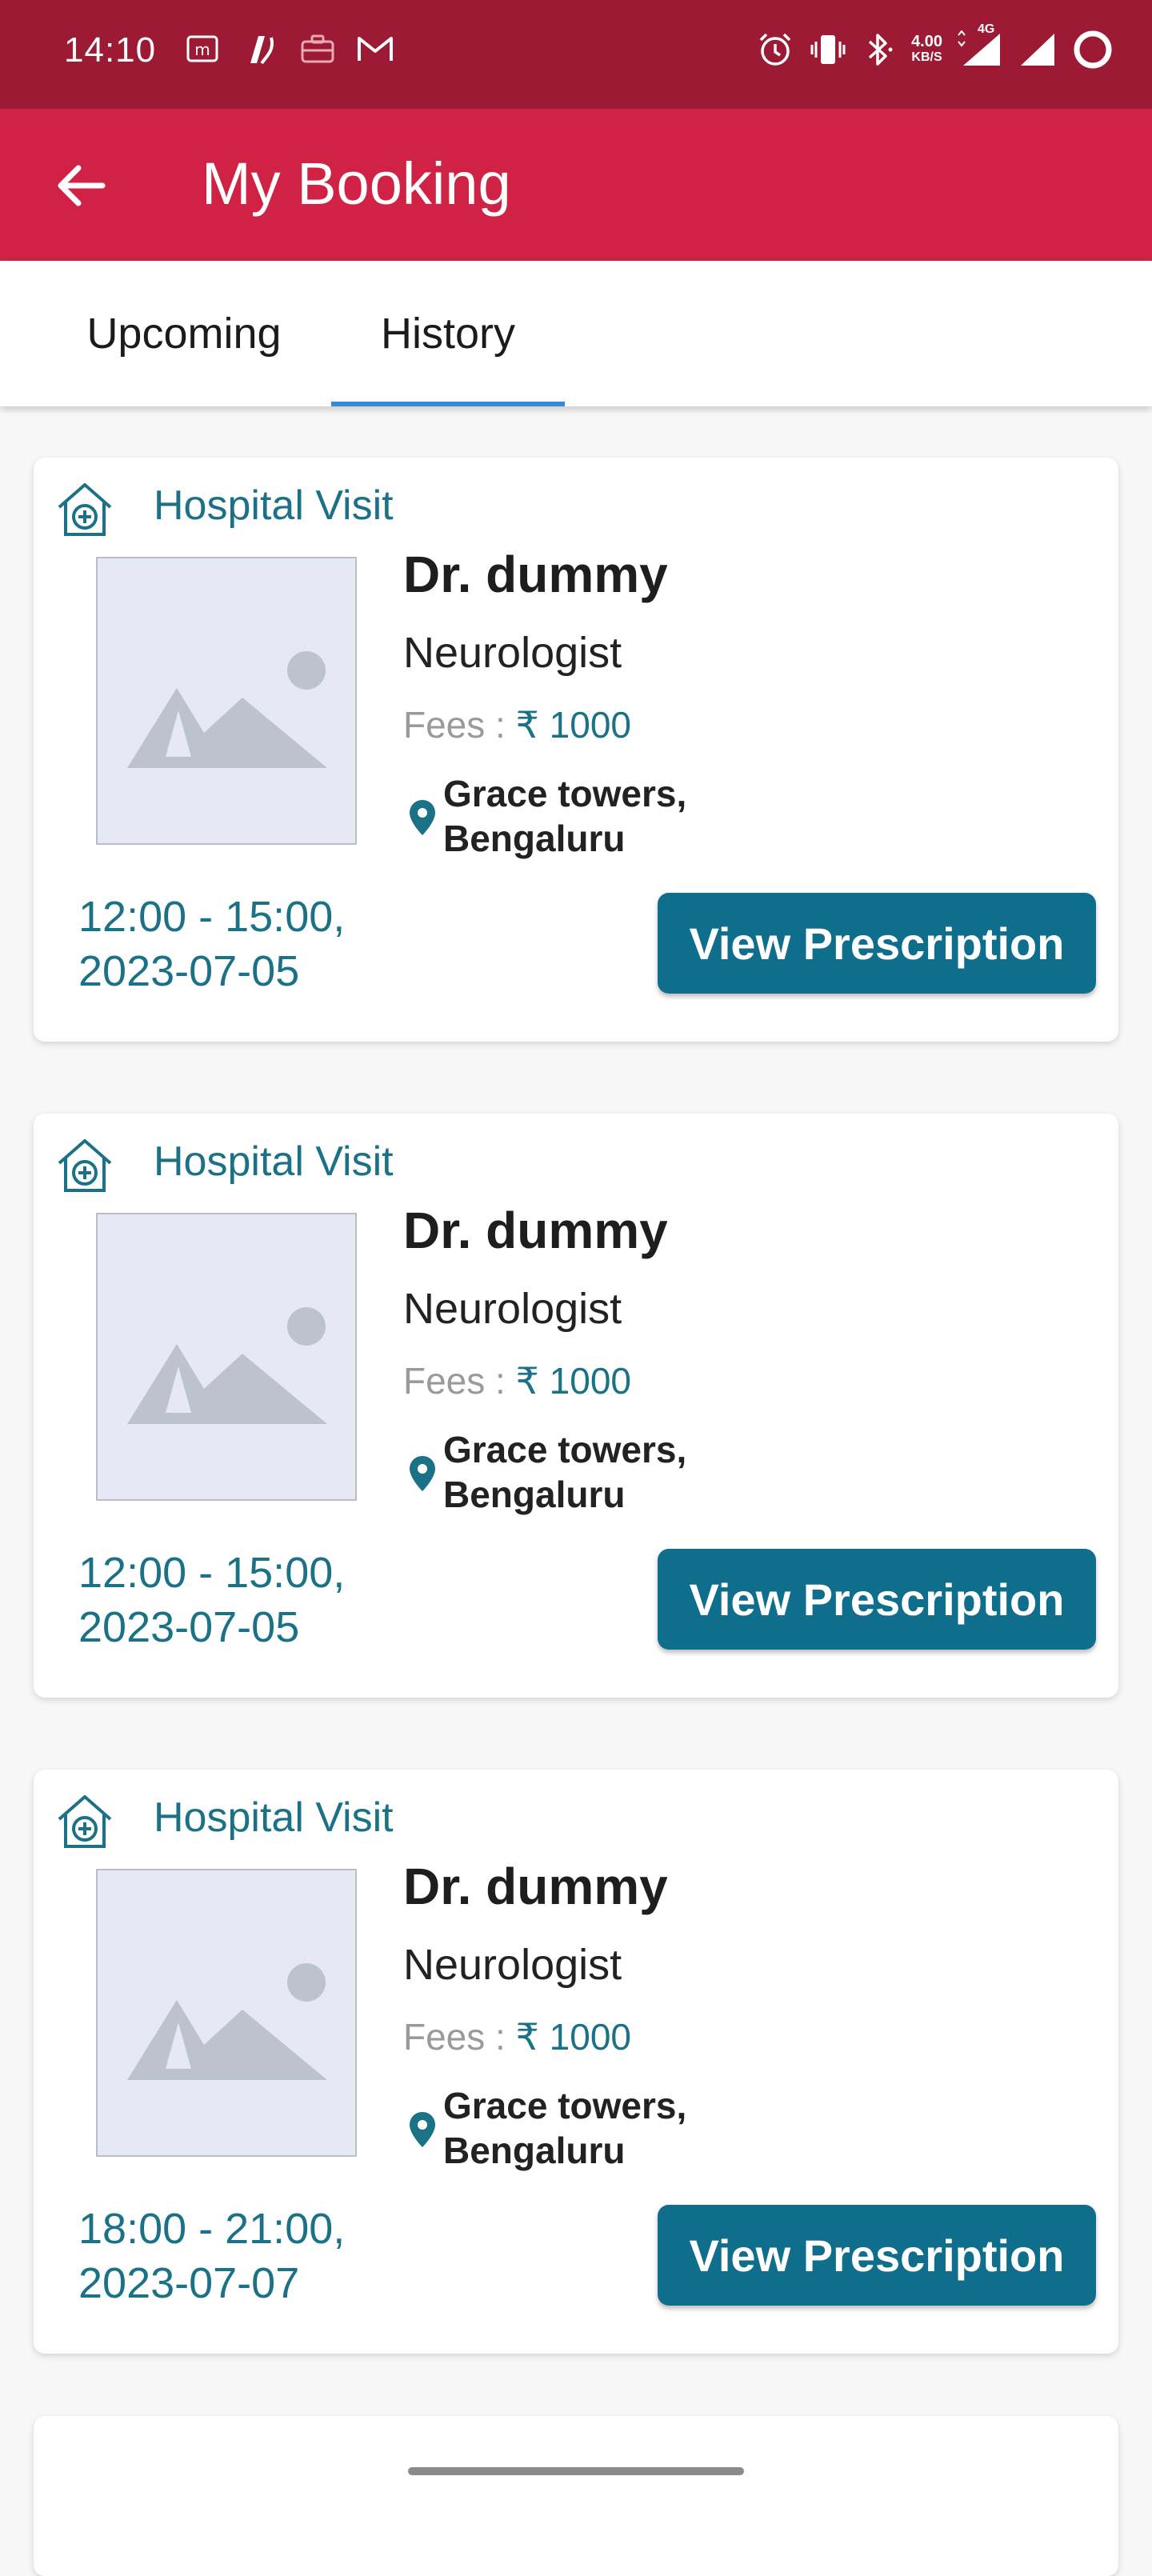  What do you see at coordinates (926, 41) in the screenshot?
I see `network-speed-value: 4.00` at bounding box center [926, 41].